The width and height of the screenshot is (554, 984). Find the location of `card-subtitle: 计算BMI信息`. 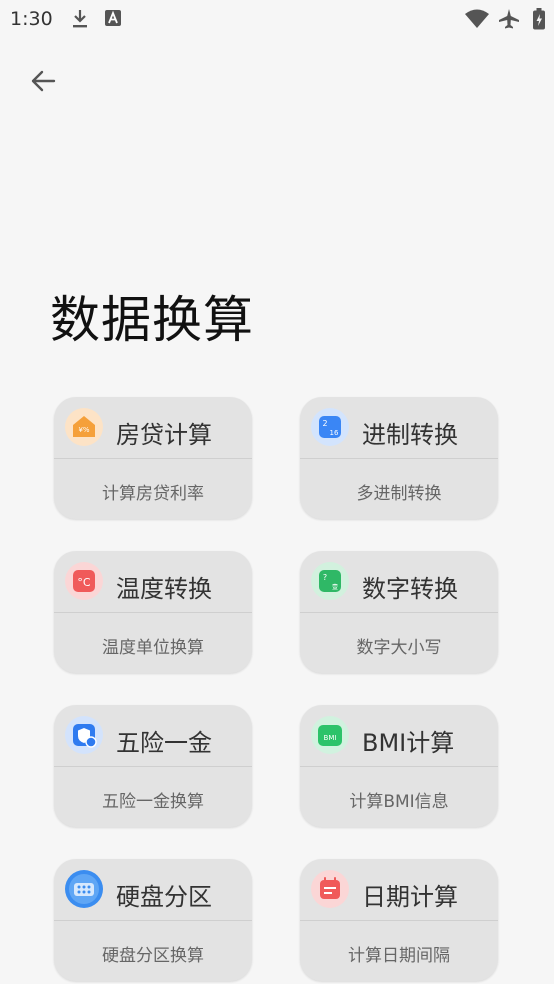

card-subtitle: 计算BMI信息 is located at coordinates (399, 802).